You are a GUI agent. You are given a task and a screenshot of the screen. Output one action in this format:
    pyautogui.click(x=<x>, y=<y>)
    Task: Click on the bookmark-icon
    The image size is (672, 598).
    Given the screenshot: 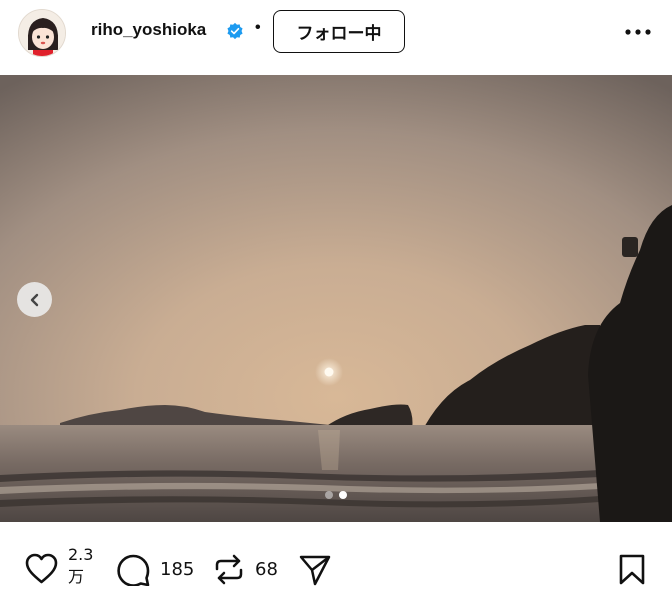 What is the action you would take?
    pyautogui.click(x=632, y=569)
    